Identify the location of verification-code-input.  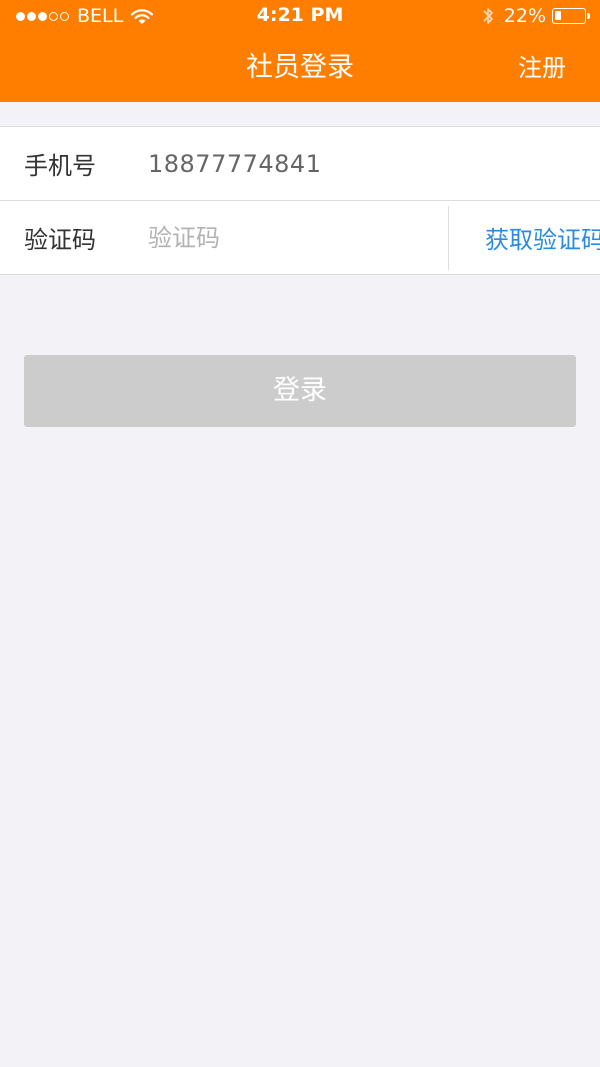
(298, 237).